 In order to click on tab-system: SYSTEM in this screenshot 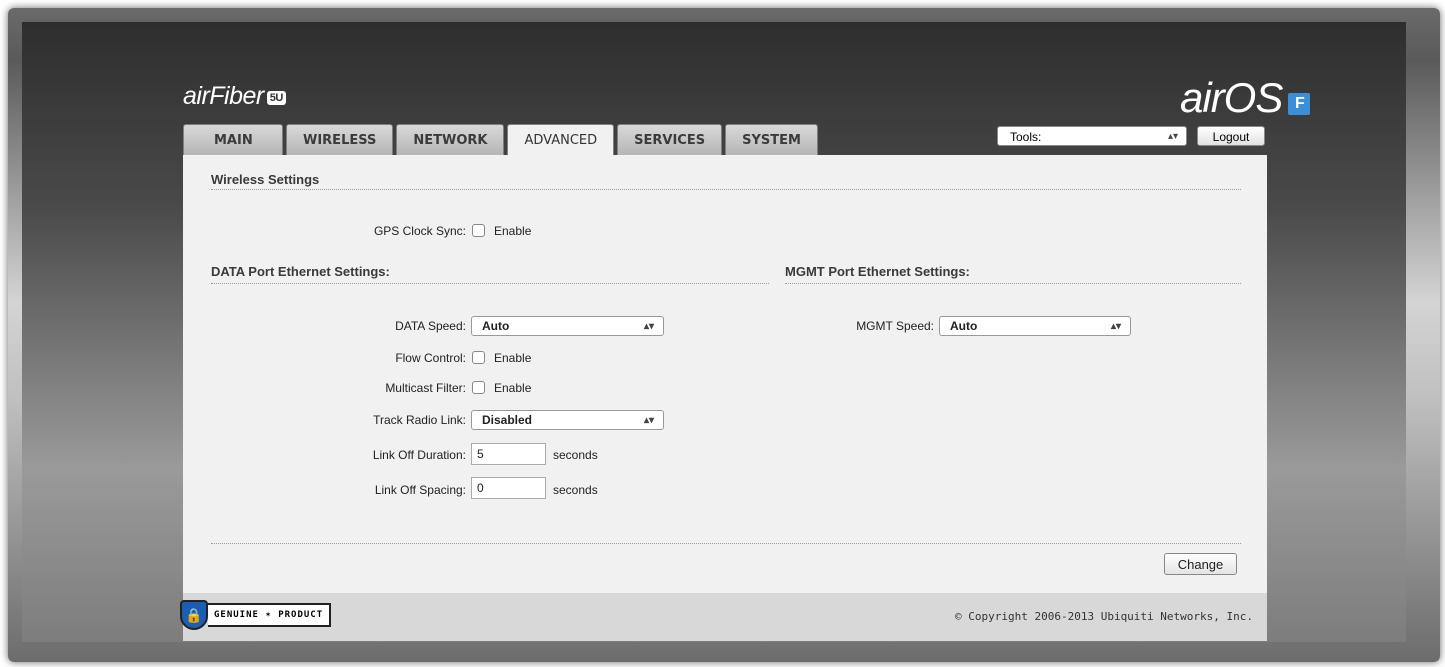, I will do `click(771, 139)`.